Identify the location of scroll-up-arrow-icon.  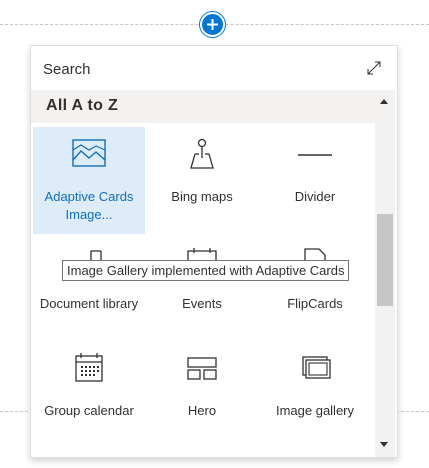
(384, 101).